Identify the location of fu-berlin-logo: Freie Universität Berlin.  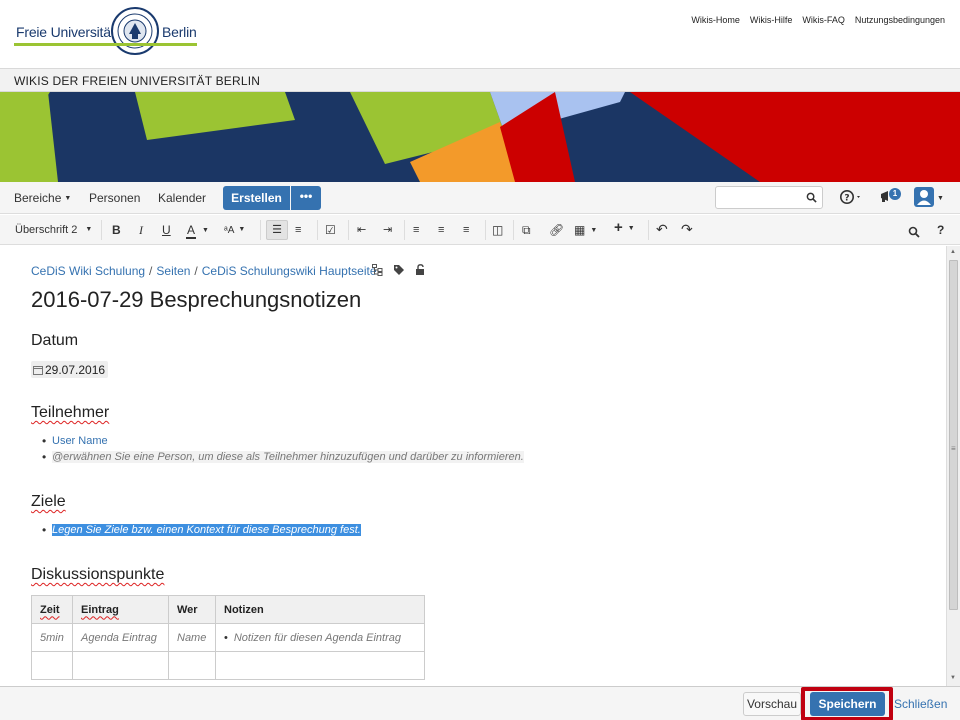
(106, 32).